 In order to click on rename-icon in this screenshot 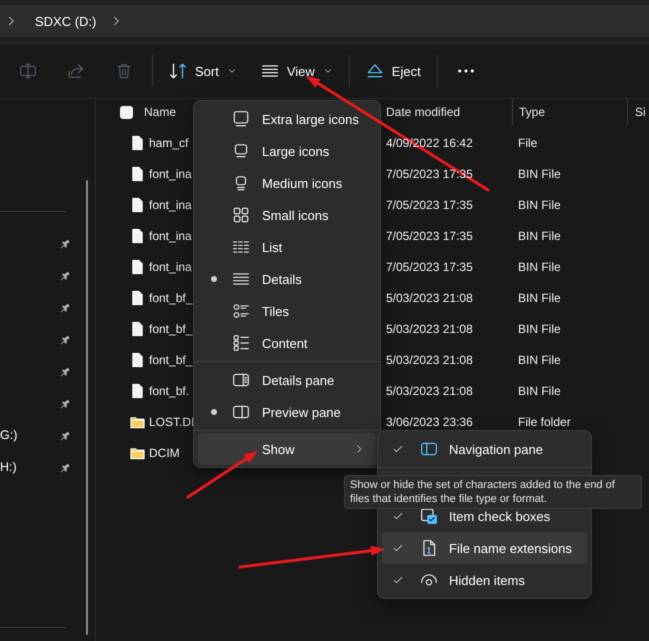, I will do `click(28, 71)`.